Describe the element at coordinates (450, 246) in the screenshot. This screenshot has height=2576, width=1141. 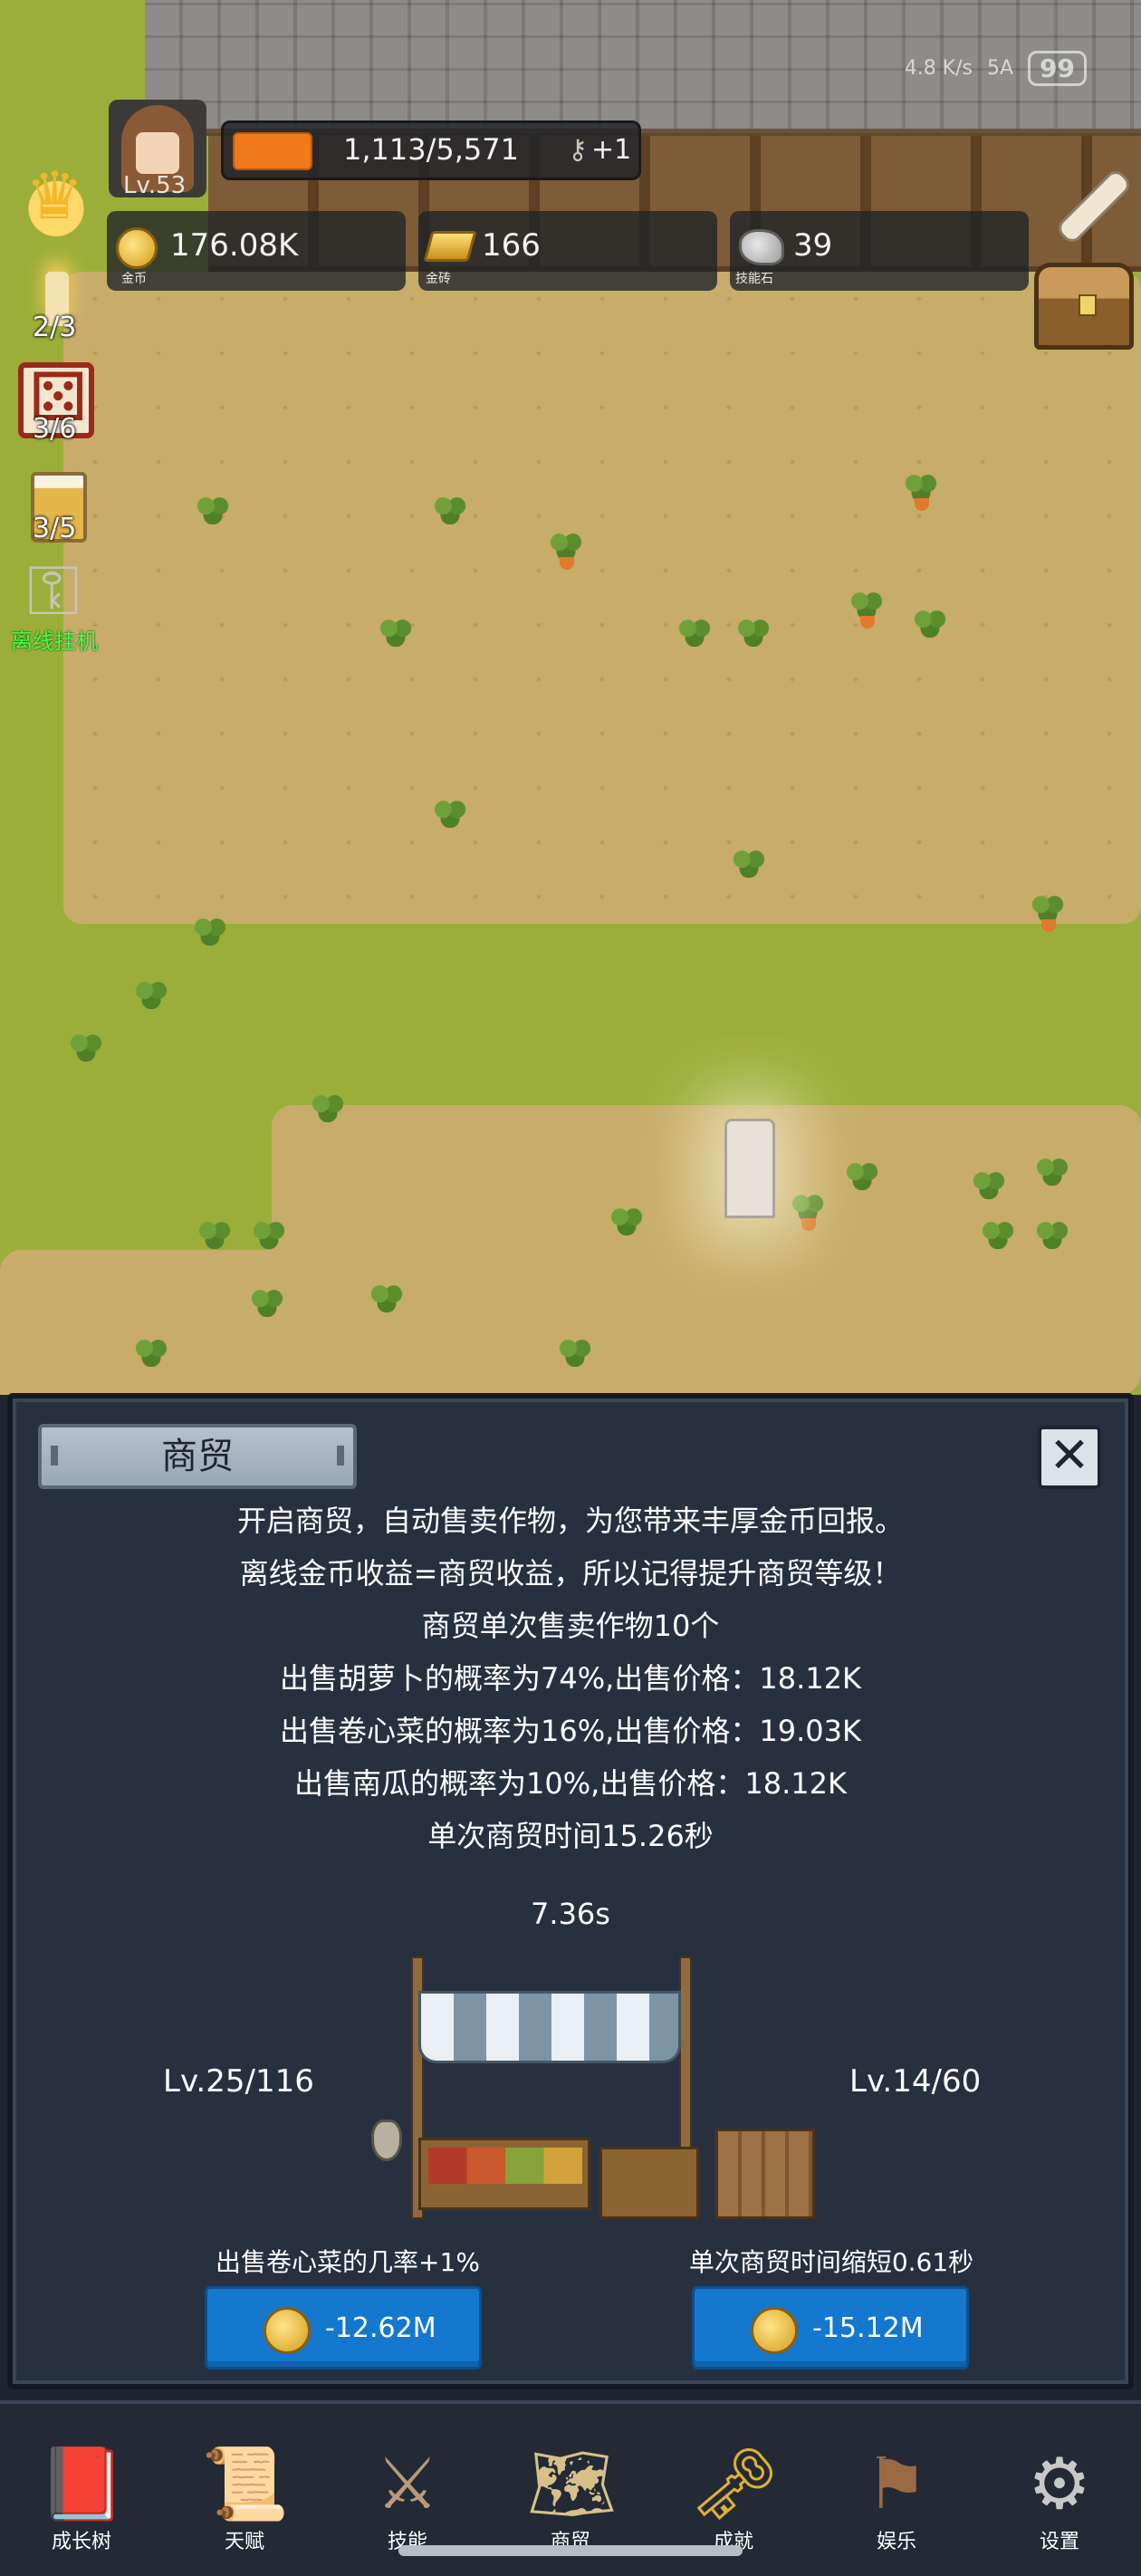
I see `gold-bar-icon` at that location.